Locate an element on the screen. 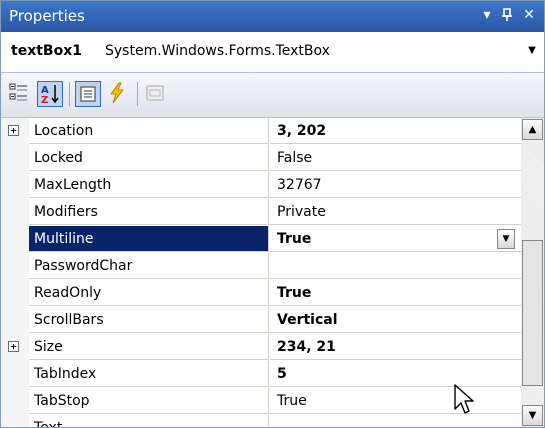 The image size is (545, 428). scroll-down-icon: ▼ is located at coordinates (532, 415).